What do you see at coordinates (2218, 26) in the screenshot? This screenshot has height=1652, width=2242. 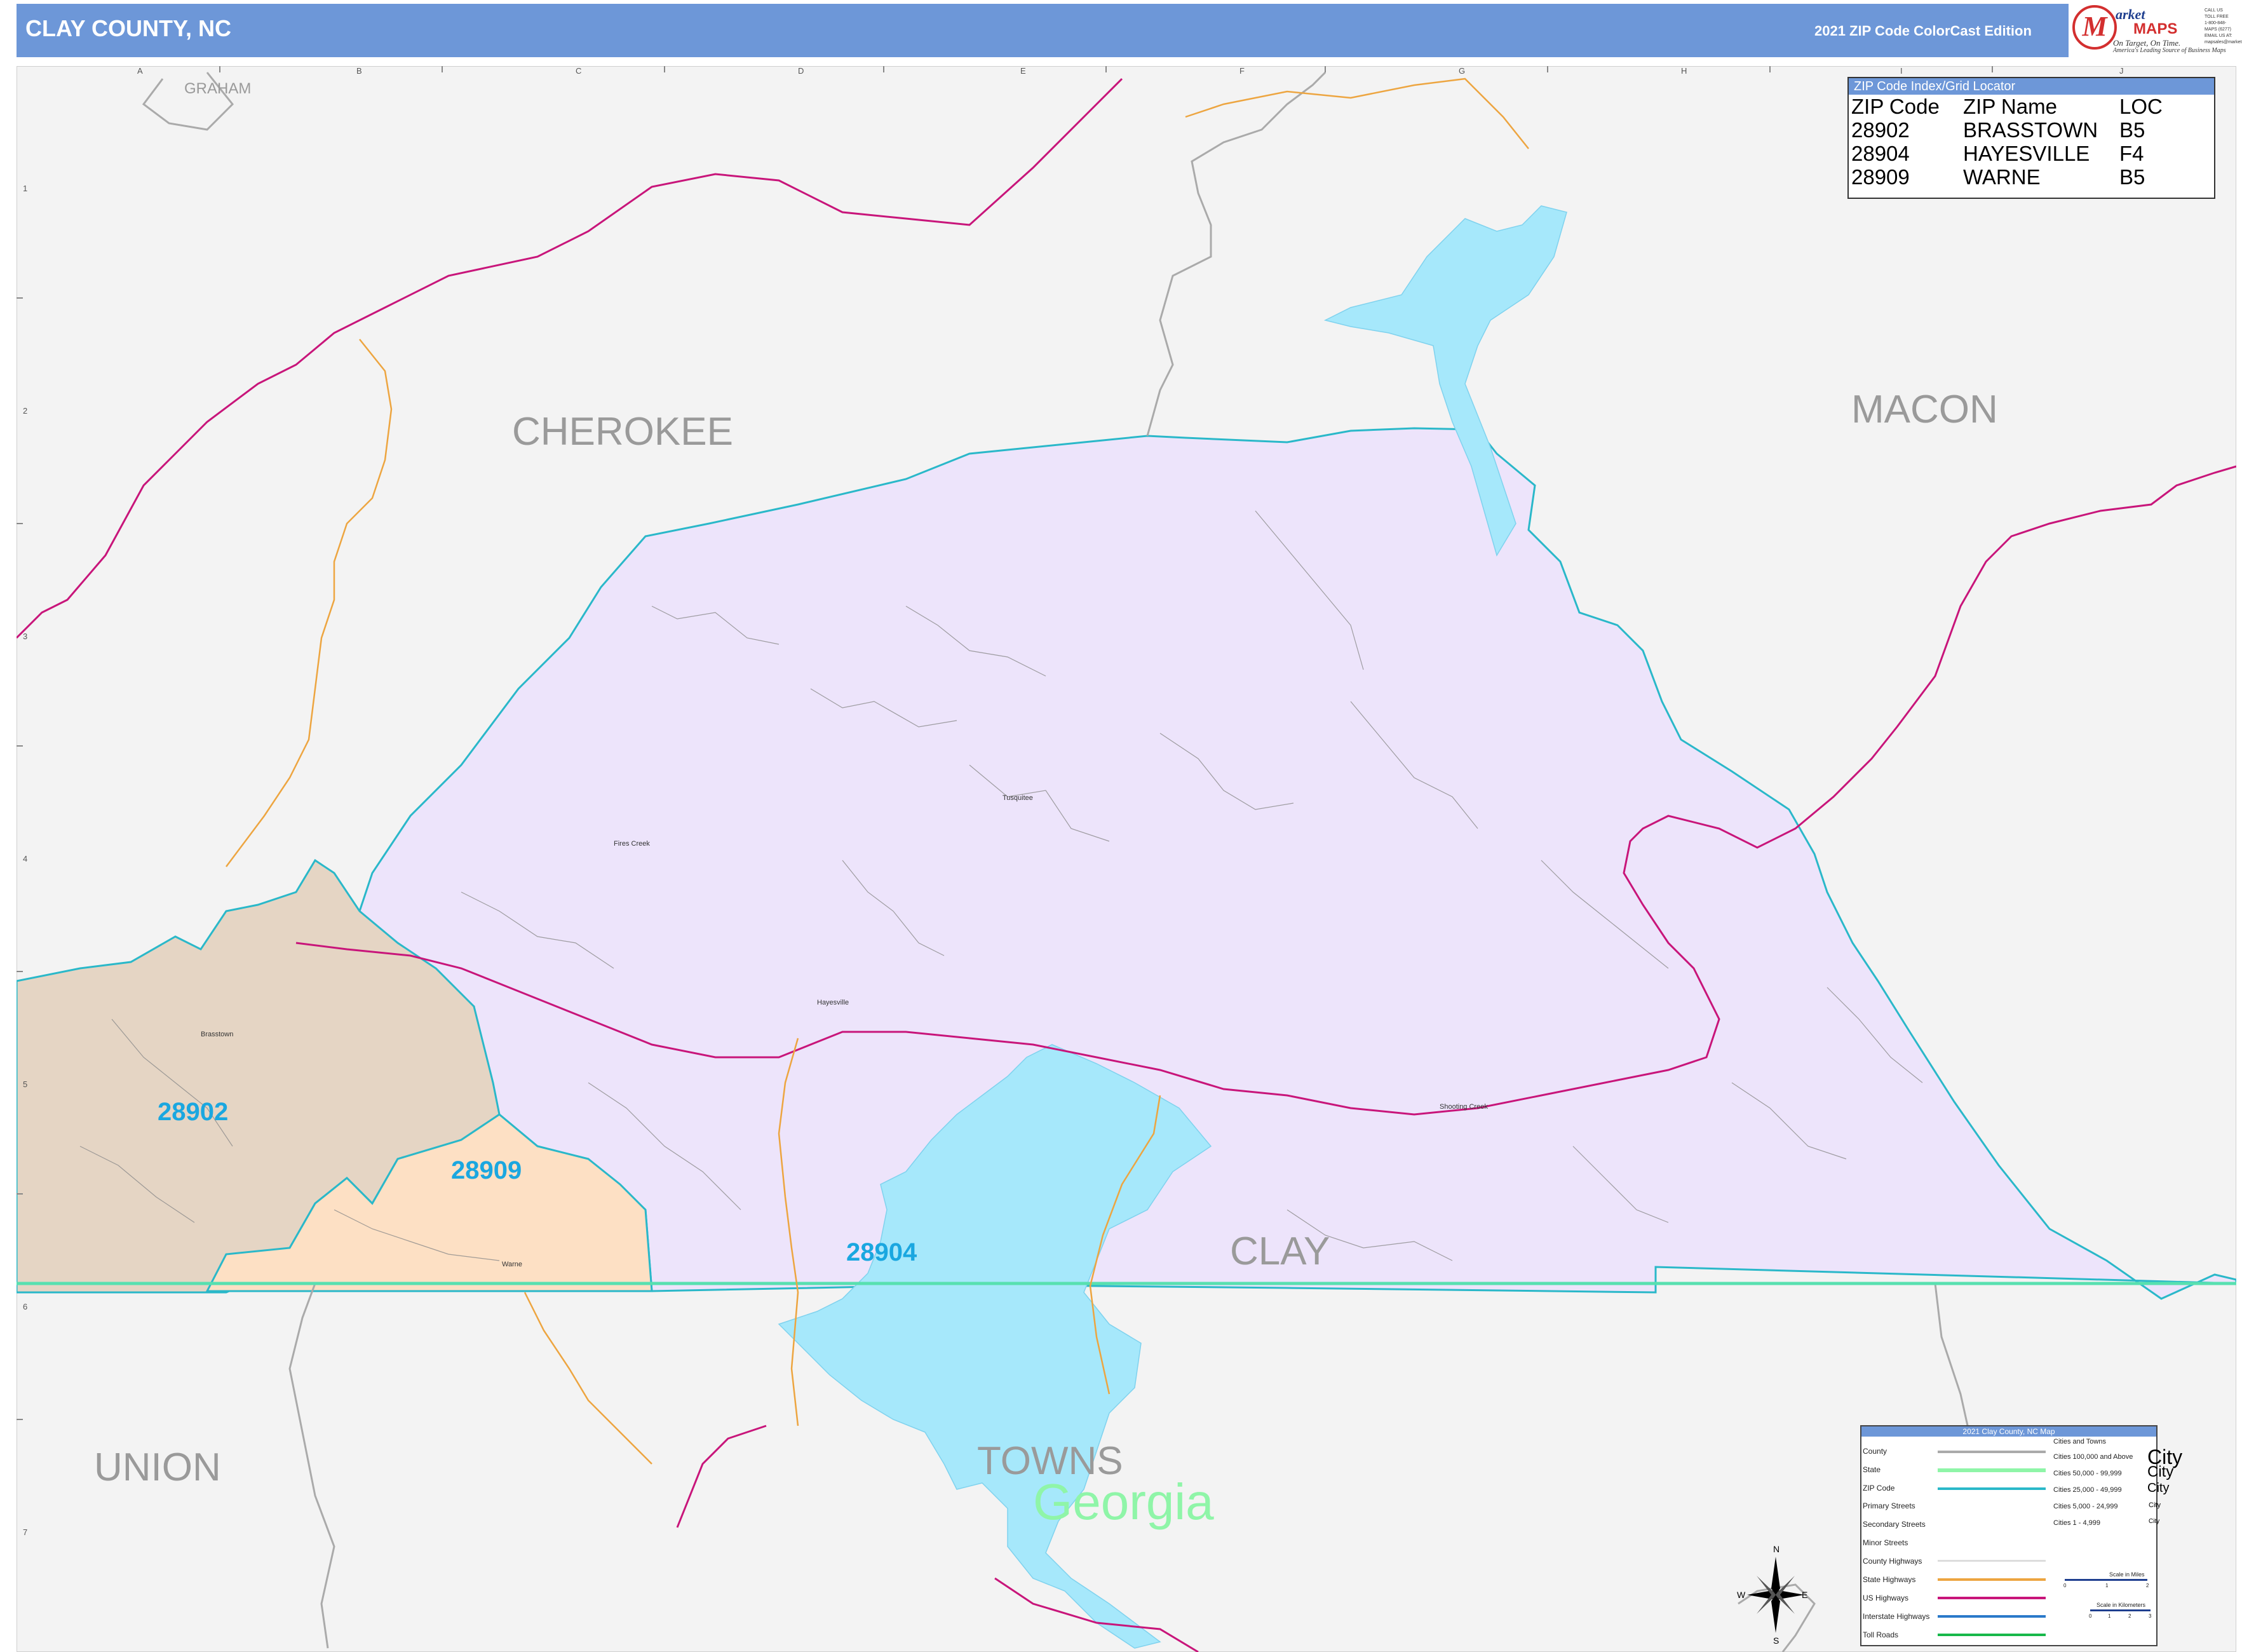 I see `contact-line: 1-800-848-MAPS (6277)` at bounding box center [2218, 26].